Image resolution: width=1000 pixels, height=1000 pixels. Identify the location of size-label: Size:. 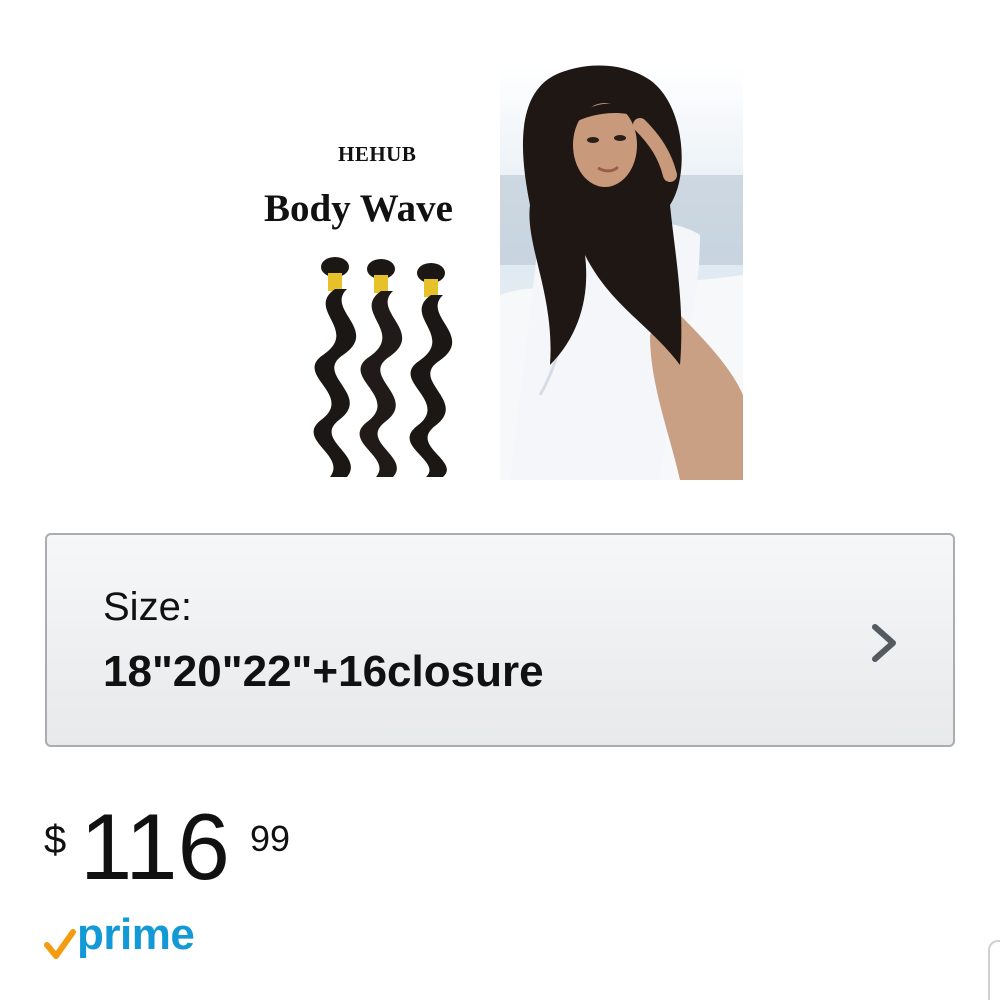
(147, 607).